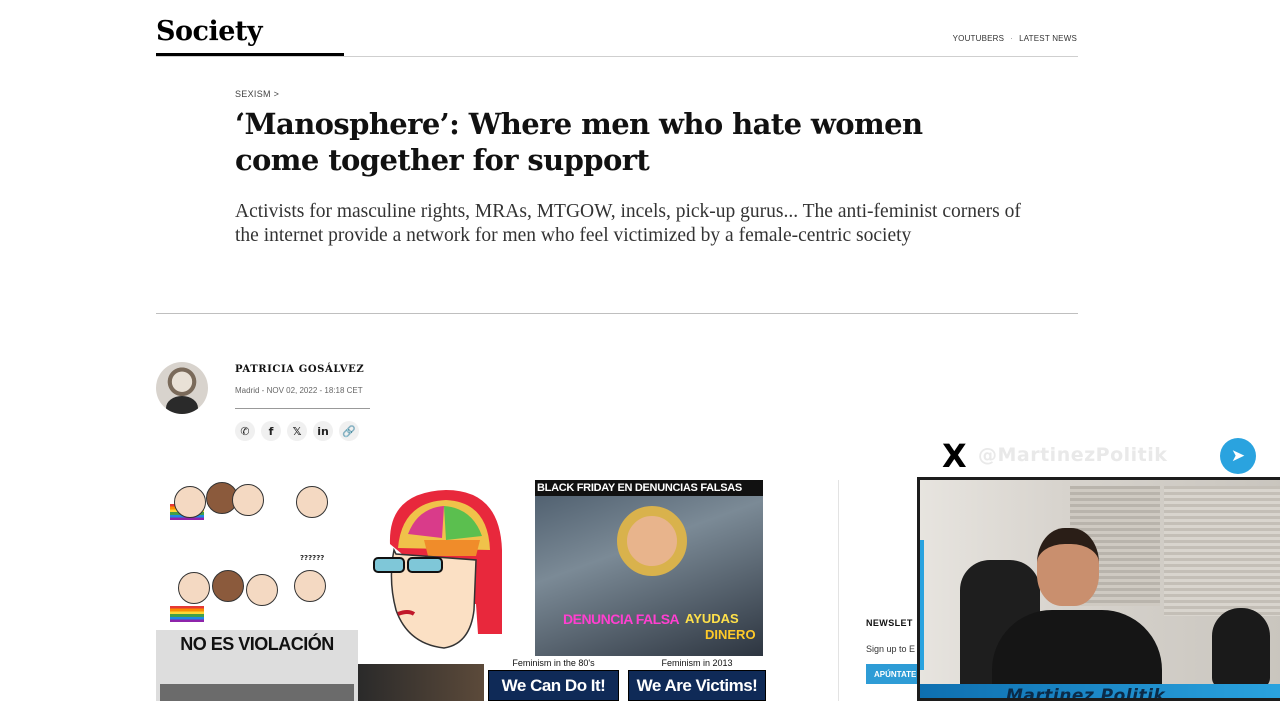 The image size is (1280, 701). Describe the element at coordinates (1073, 455) in the screenshot. I see `social-handle: @MartinezPolitik` at that location.